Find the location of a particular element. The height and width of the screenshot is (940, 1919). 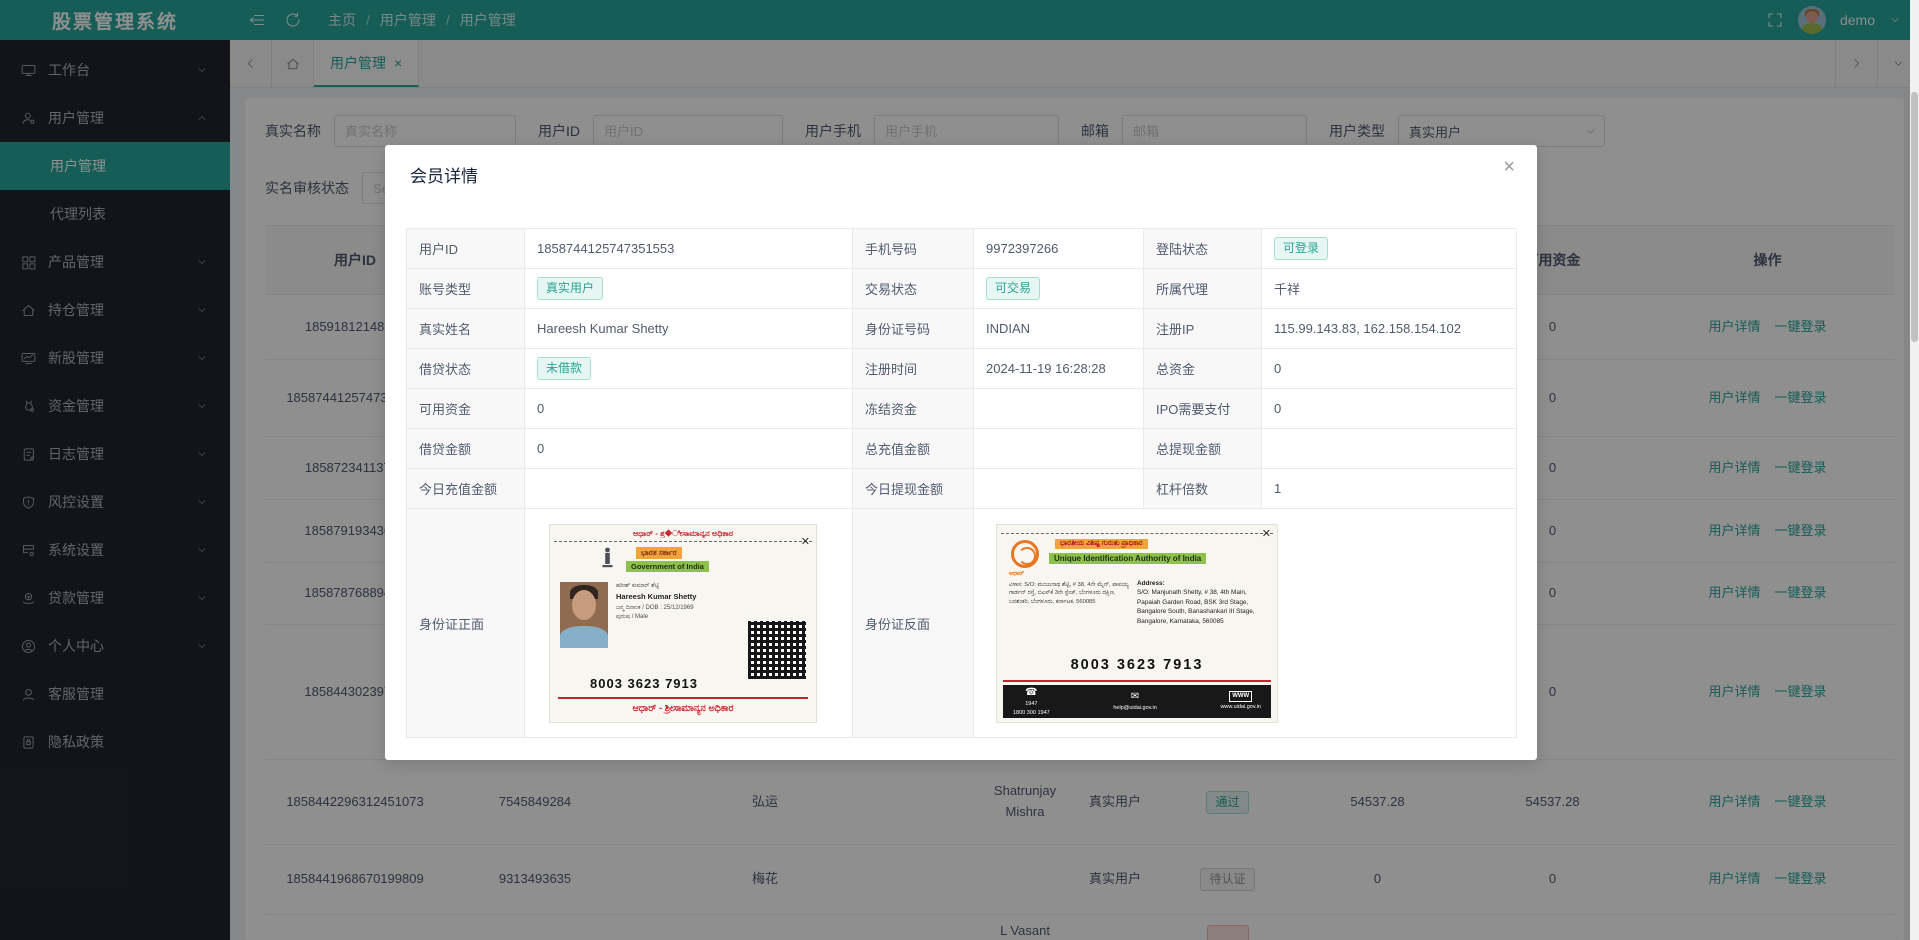

field-value-total-withdraw is located at coordinates (1389, 449).